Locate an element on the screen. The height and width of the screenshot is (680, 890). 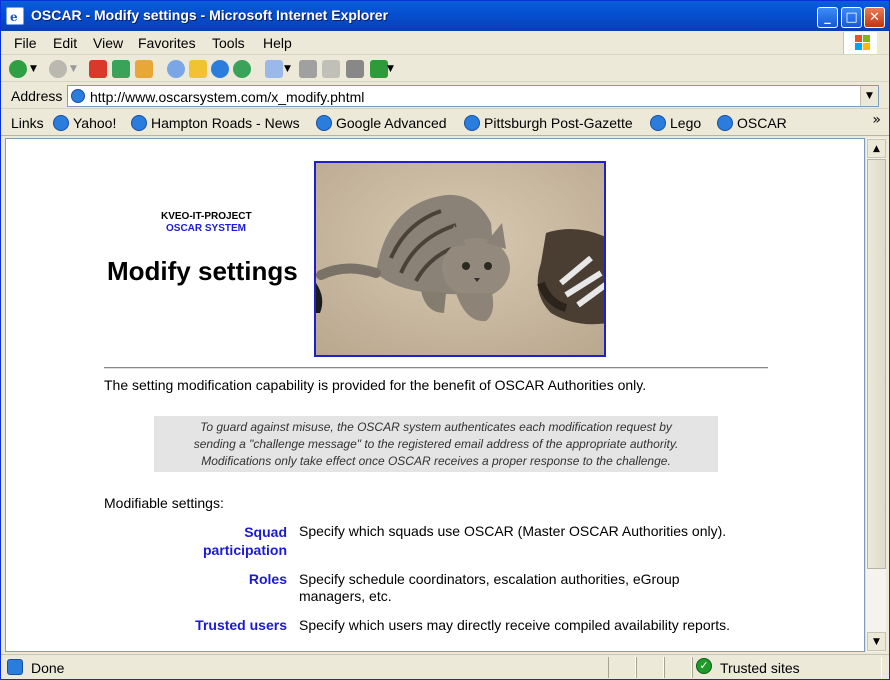
media-icon is located at coordinates (220, 69).